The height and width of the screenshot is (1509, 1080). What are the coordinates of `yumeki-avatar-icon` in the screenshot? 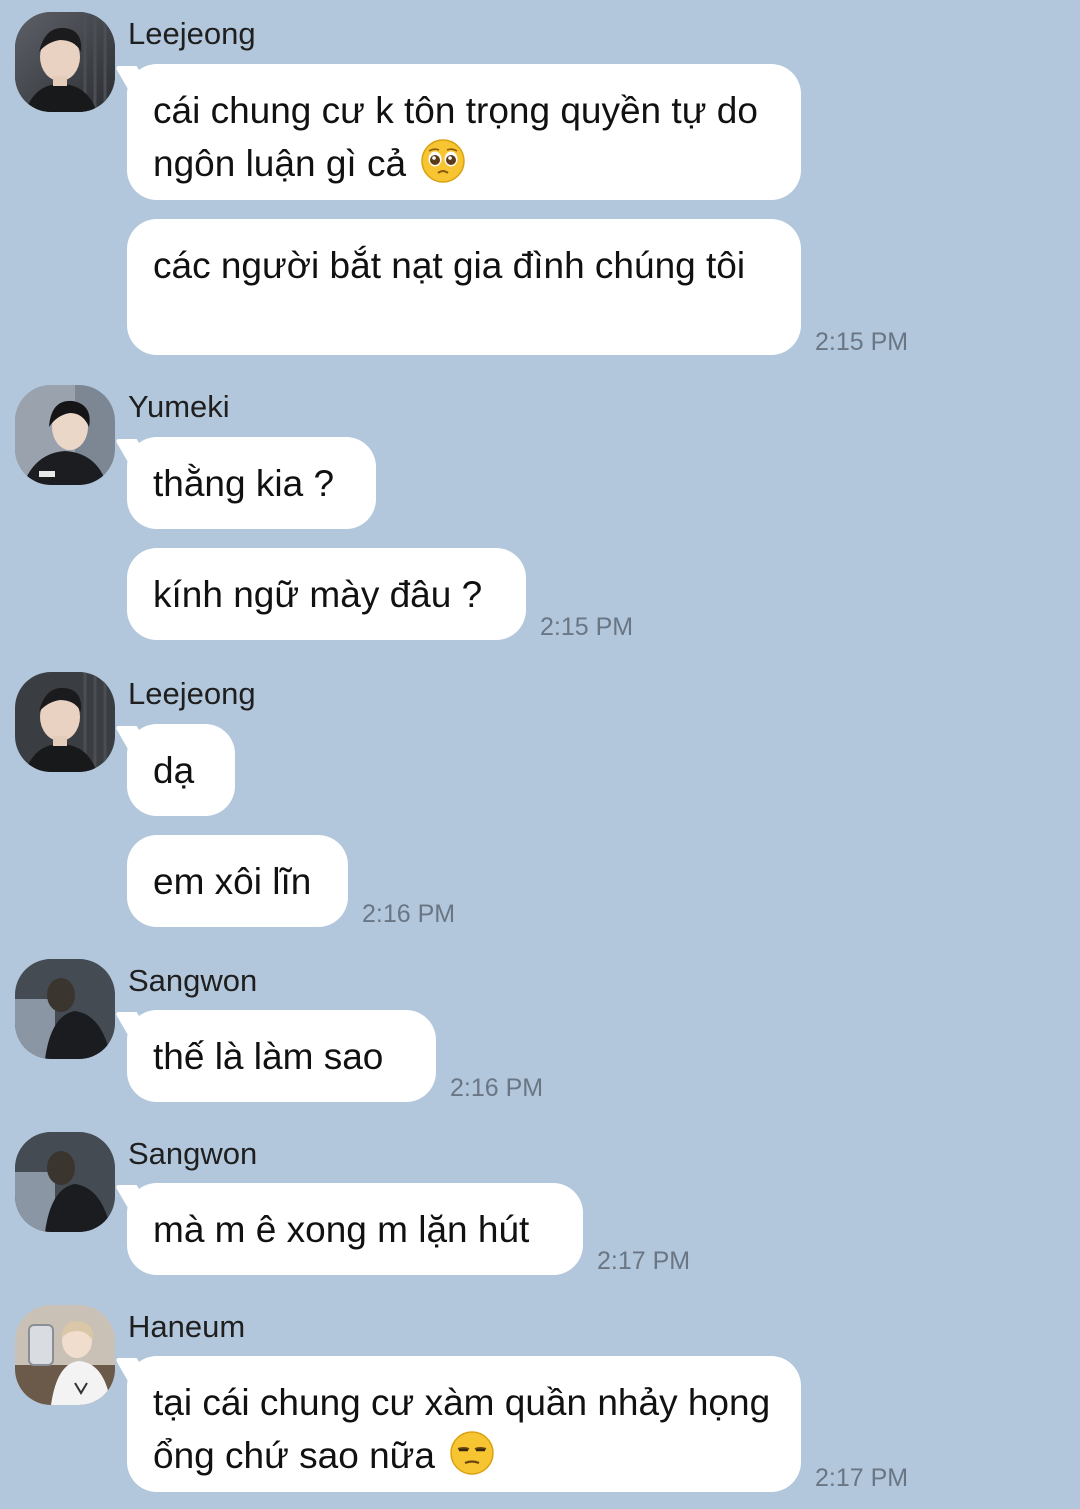 It's located at (65, 435).